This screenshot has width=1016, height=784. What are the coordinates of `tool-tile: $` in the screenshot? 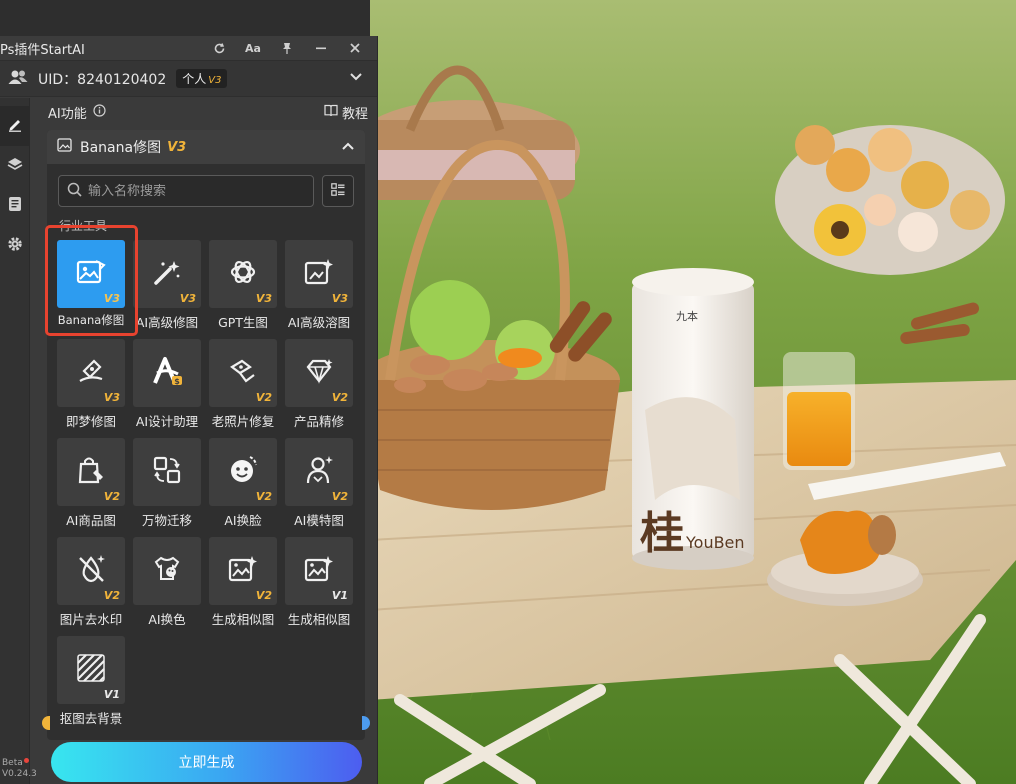 It's located at (167, 373).